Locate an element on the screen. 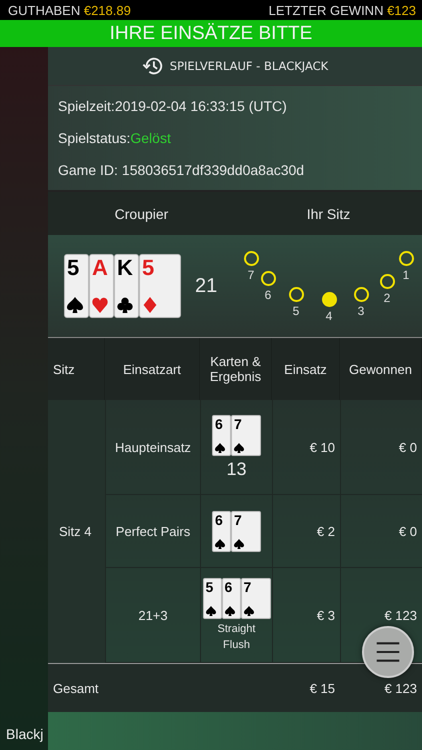 Image resolution: width=422 pixels, height=750 pixels. panel-title: SPIELVERLAUF - BLACKJACK is located at coordinates (249, 66).